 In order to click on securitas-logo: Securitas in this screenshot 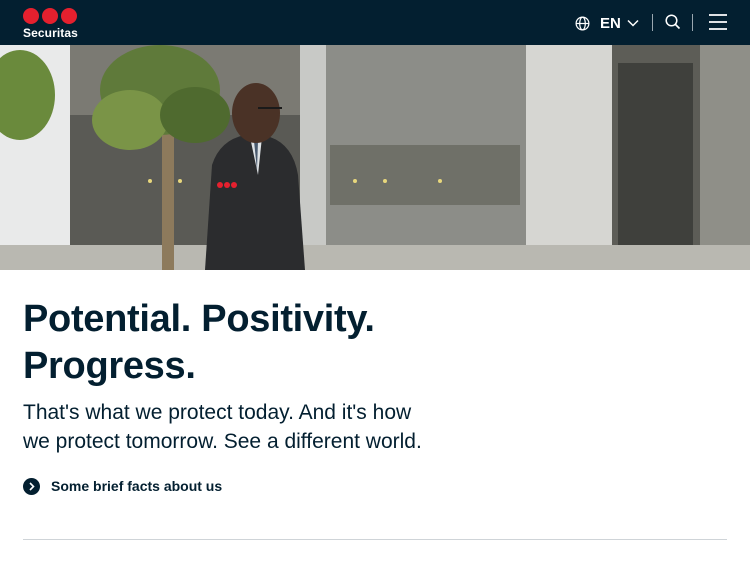, I will do `click(51, 24)`.